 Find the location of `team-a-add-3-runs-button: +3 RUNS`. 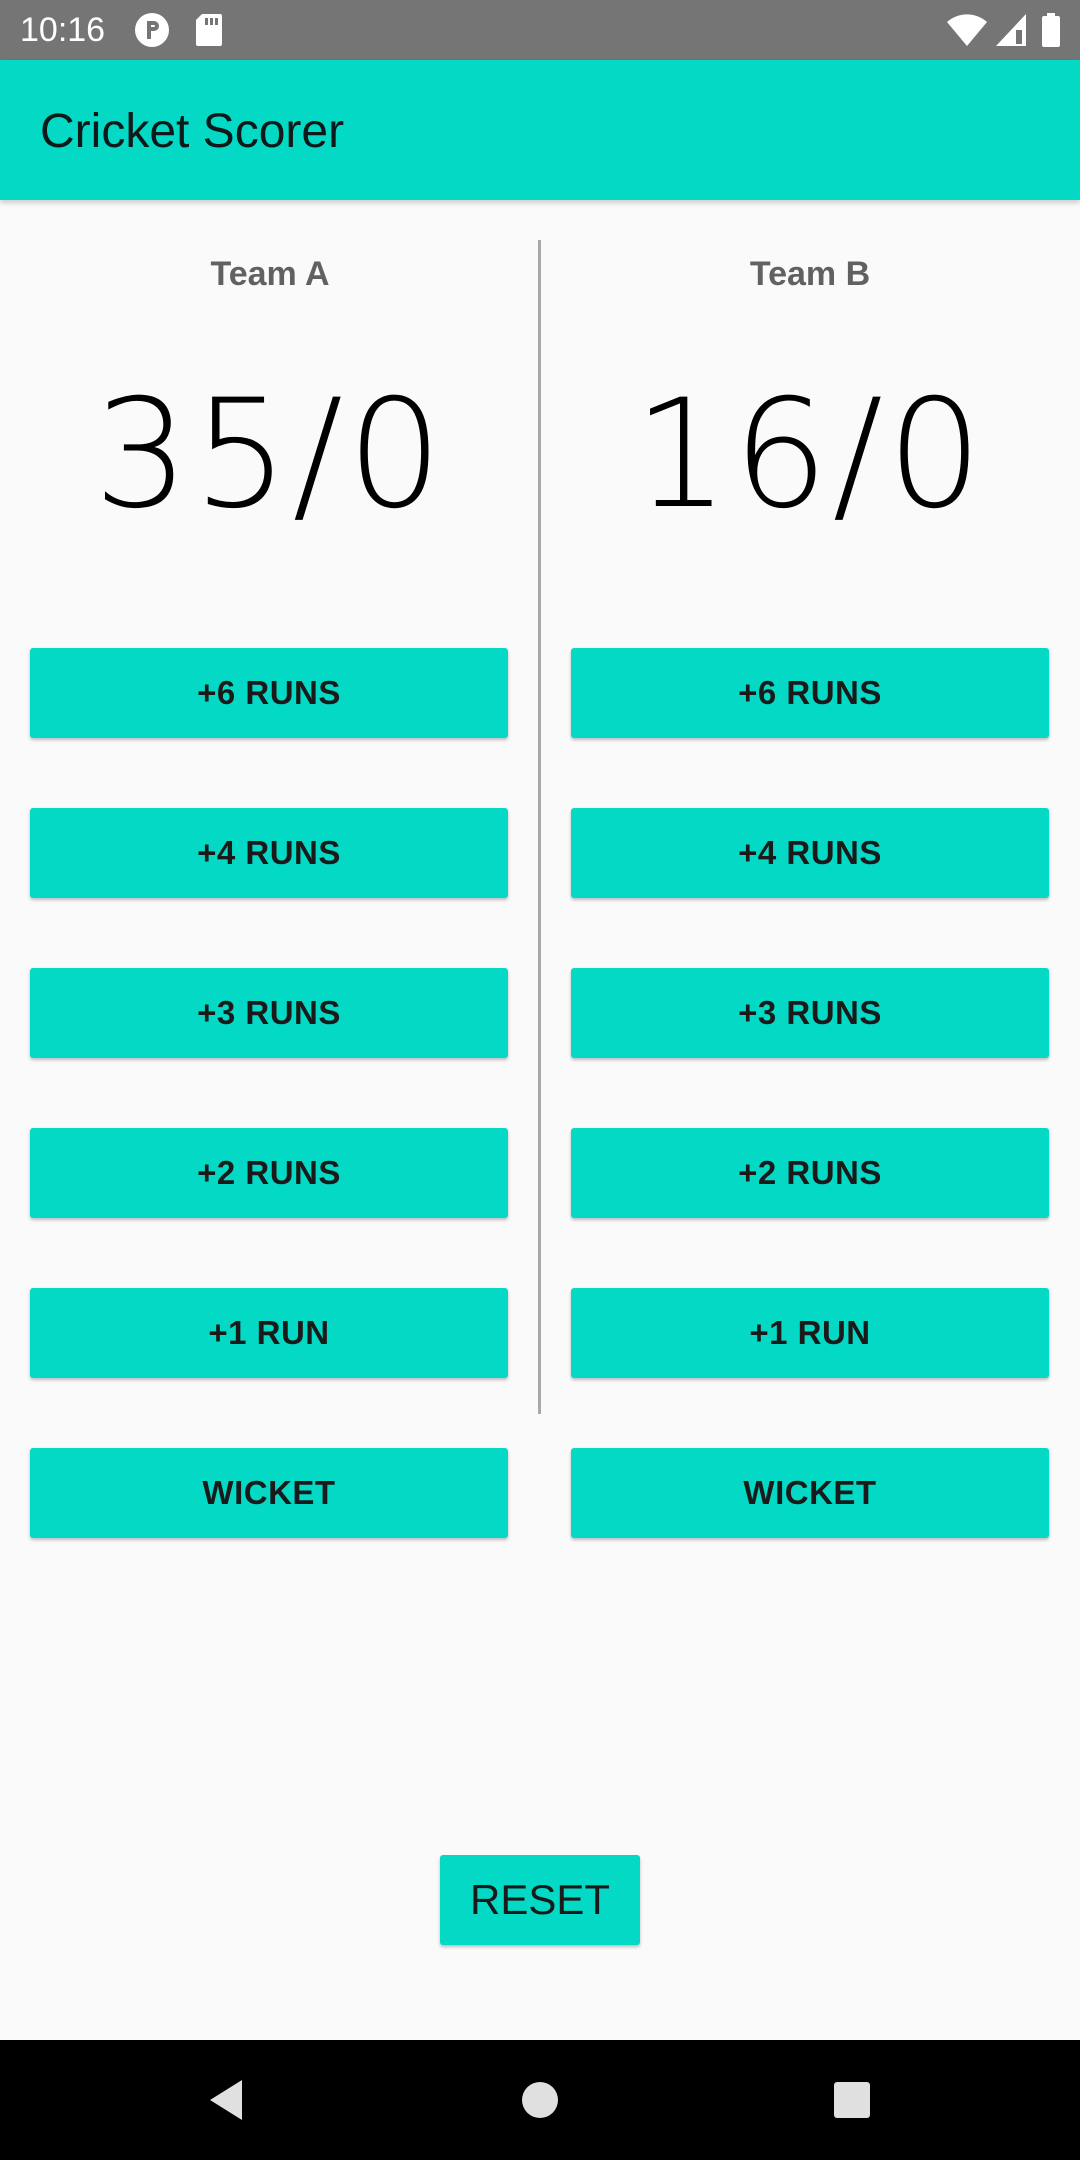

team-a-add-3-runs-button: +3 RUNS is located at coordinates (269, 1013).